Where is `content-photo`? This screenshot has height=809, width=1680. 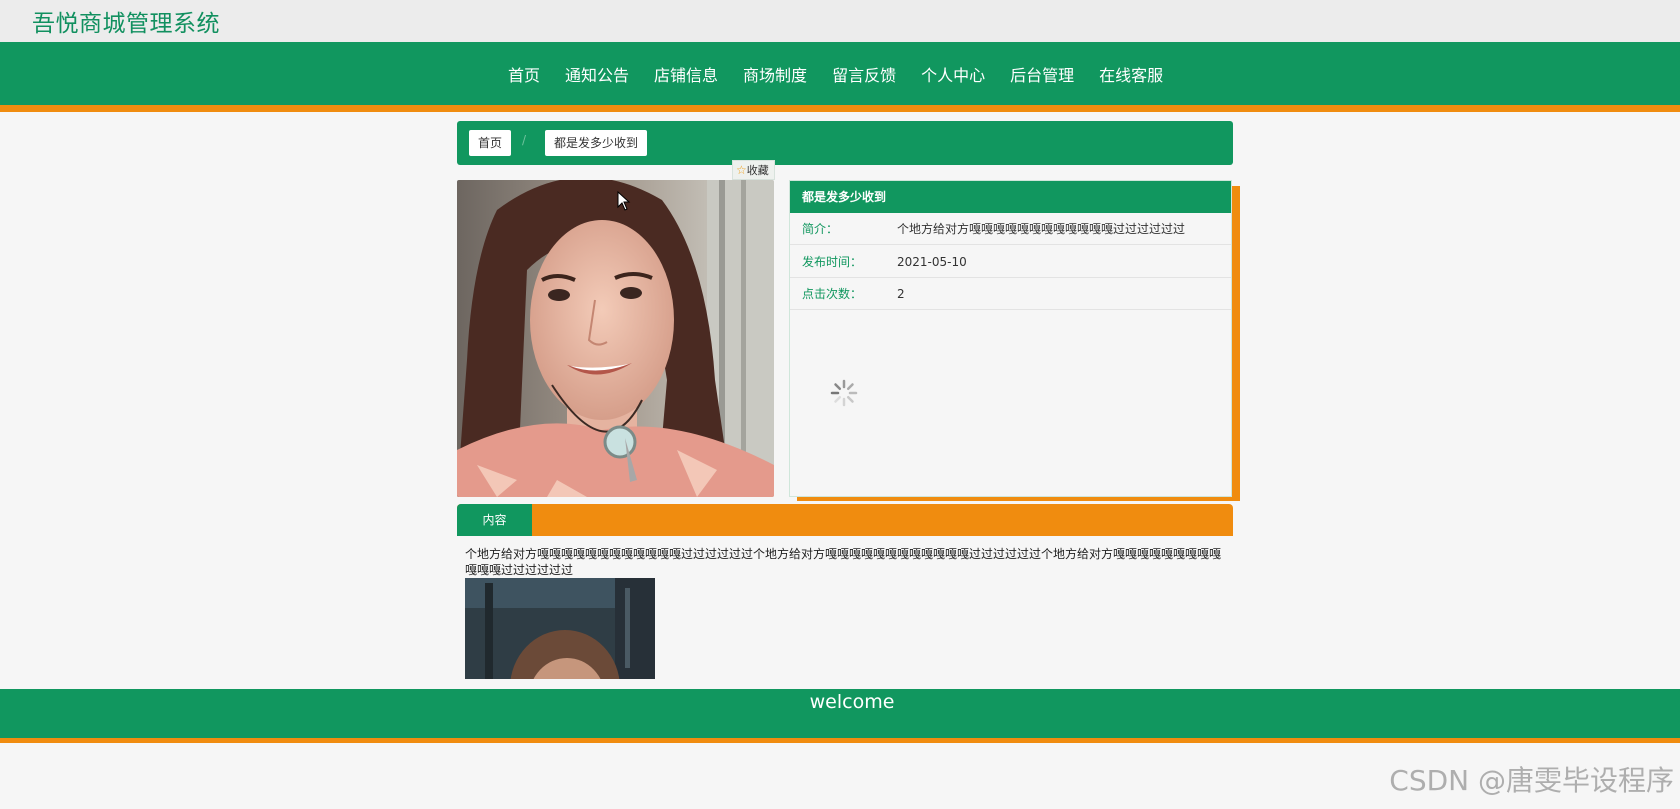 content-photo is located at coordinates (560, 628).